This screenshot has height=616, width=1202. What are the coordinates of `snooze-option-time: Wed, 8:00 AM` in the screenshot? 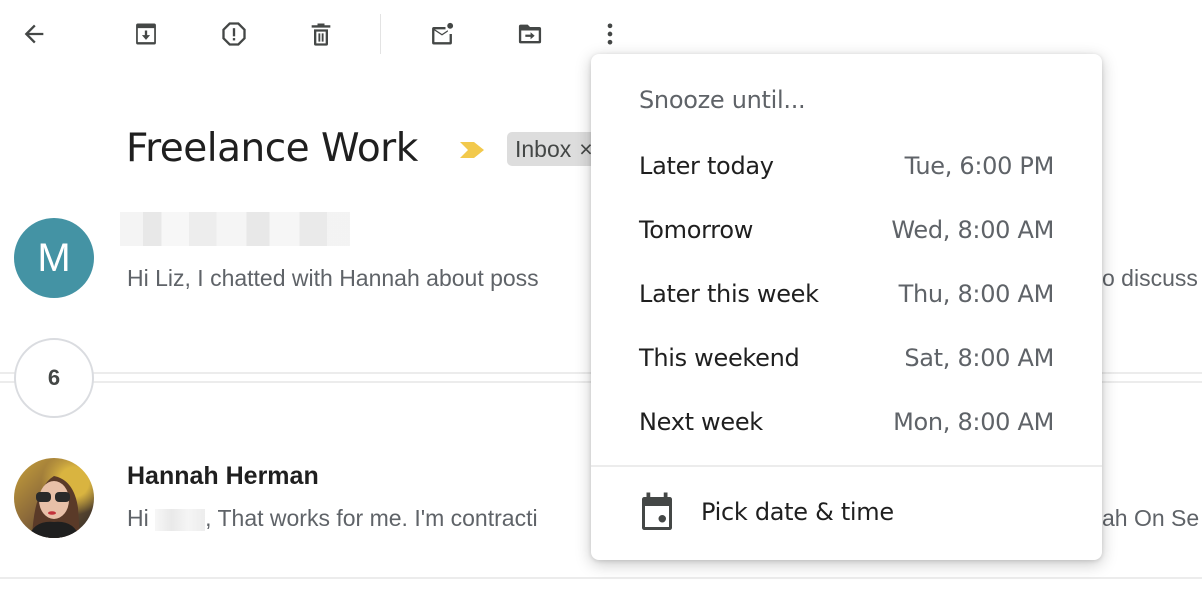 It's located at (972, 230).